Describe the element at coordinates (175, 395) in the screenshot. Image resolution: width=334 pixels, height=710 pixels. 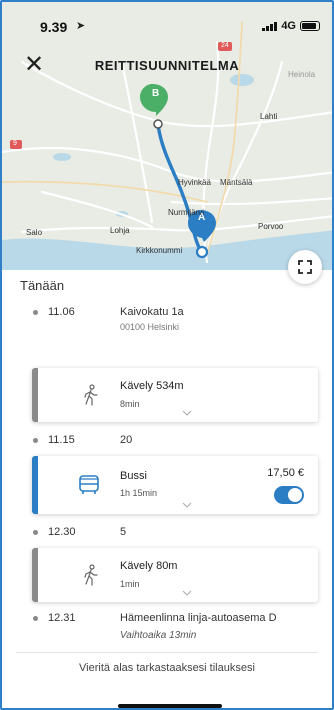
I see `leg-walk-1: Kävely 534m 8min` at that location.